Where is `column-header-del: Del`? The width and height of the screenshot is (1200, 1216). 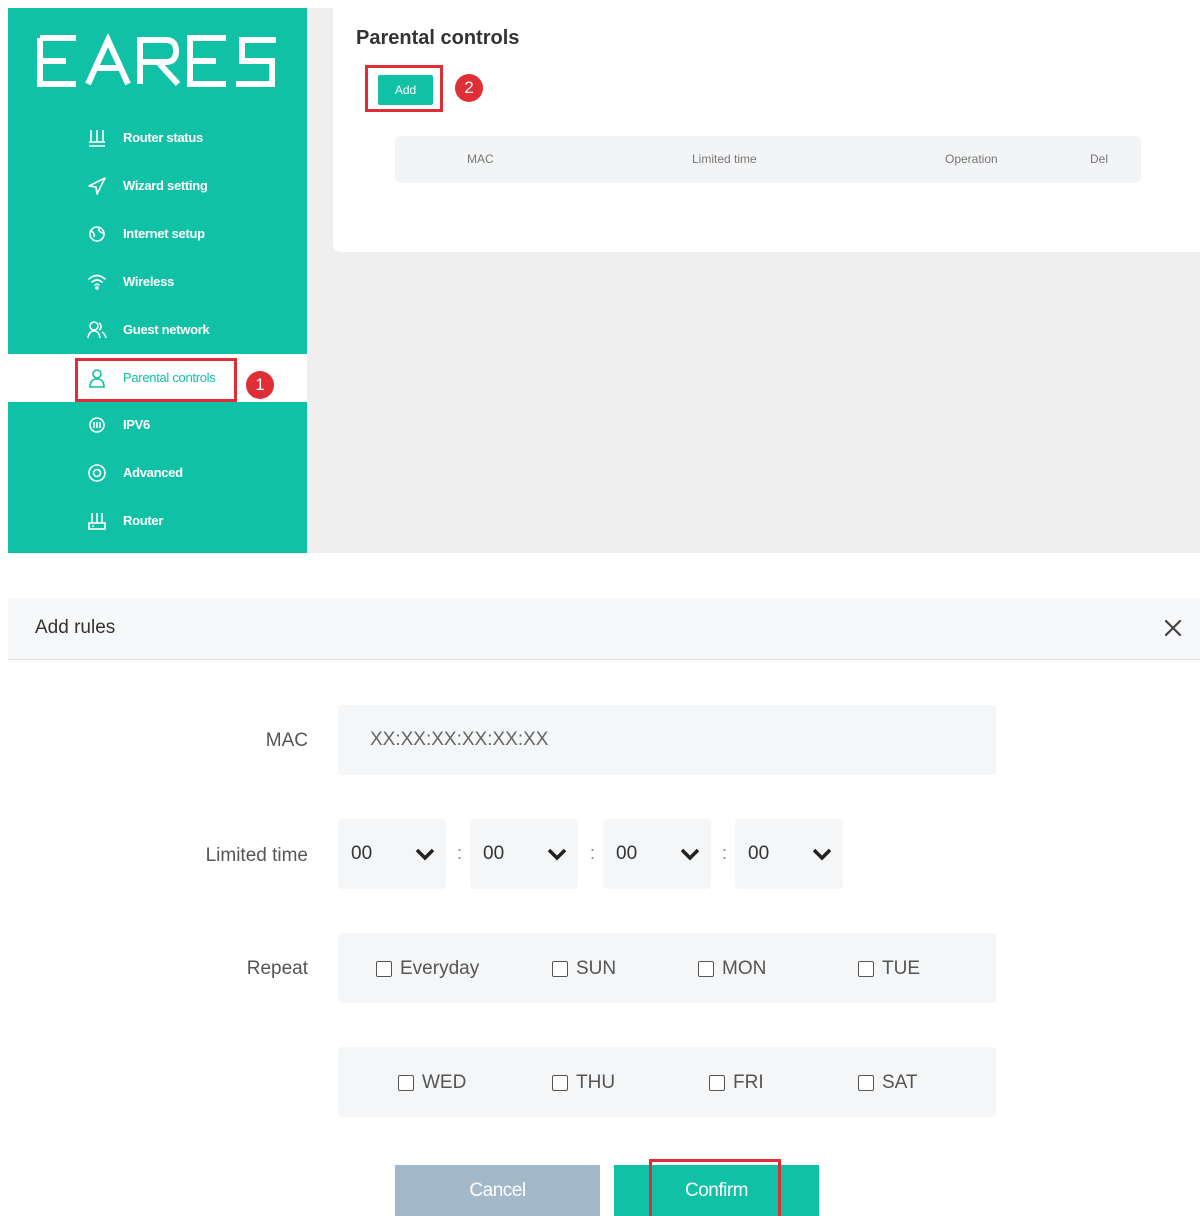
column-header-del: Del is located at coordinates (1099, 159).